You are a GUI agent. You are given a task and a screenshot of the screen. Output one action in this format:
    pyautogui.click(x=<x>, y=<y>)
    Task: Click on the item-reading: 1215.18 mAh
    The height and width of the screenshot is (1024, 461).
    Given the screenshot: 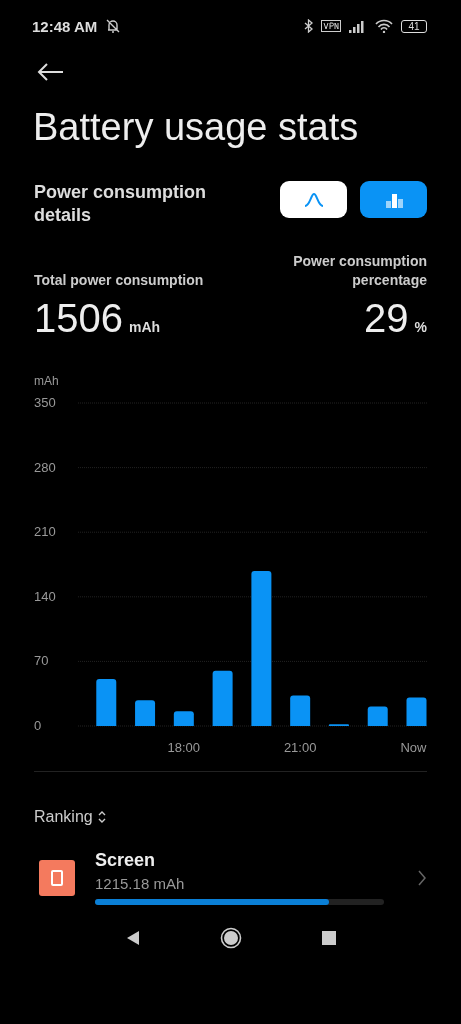 What is the action you would take?
    pyautogui.click(x=140, y=883)
    